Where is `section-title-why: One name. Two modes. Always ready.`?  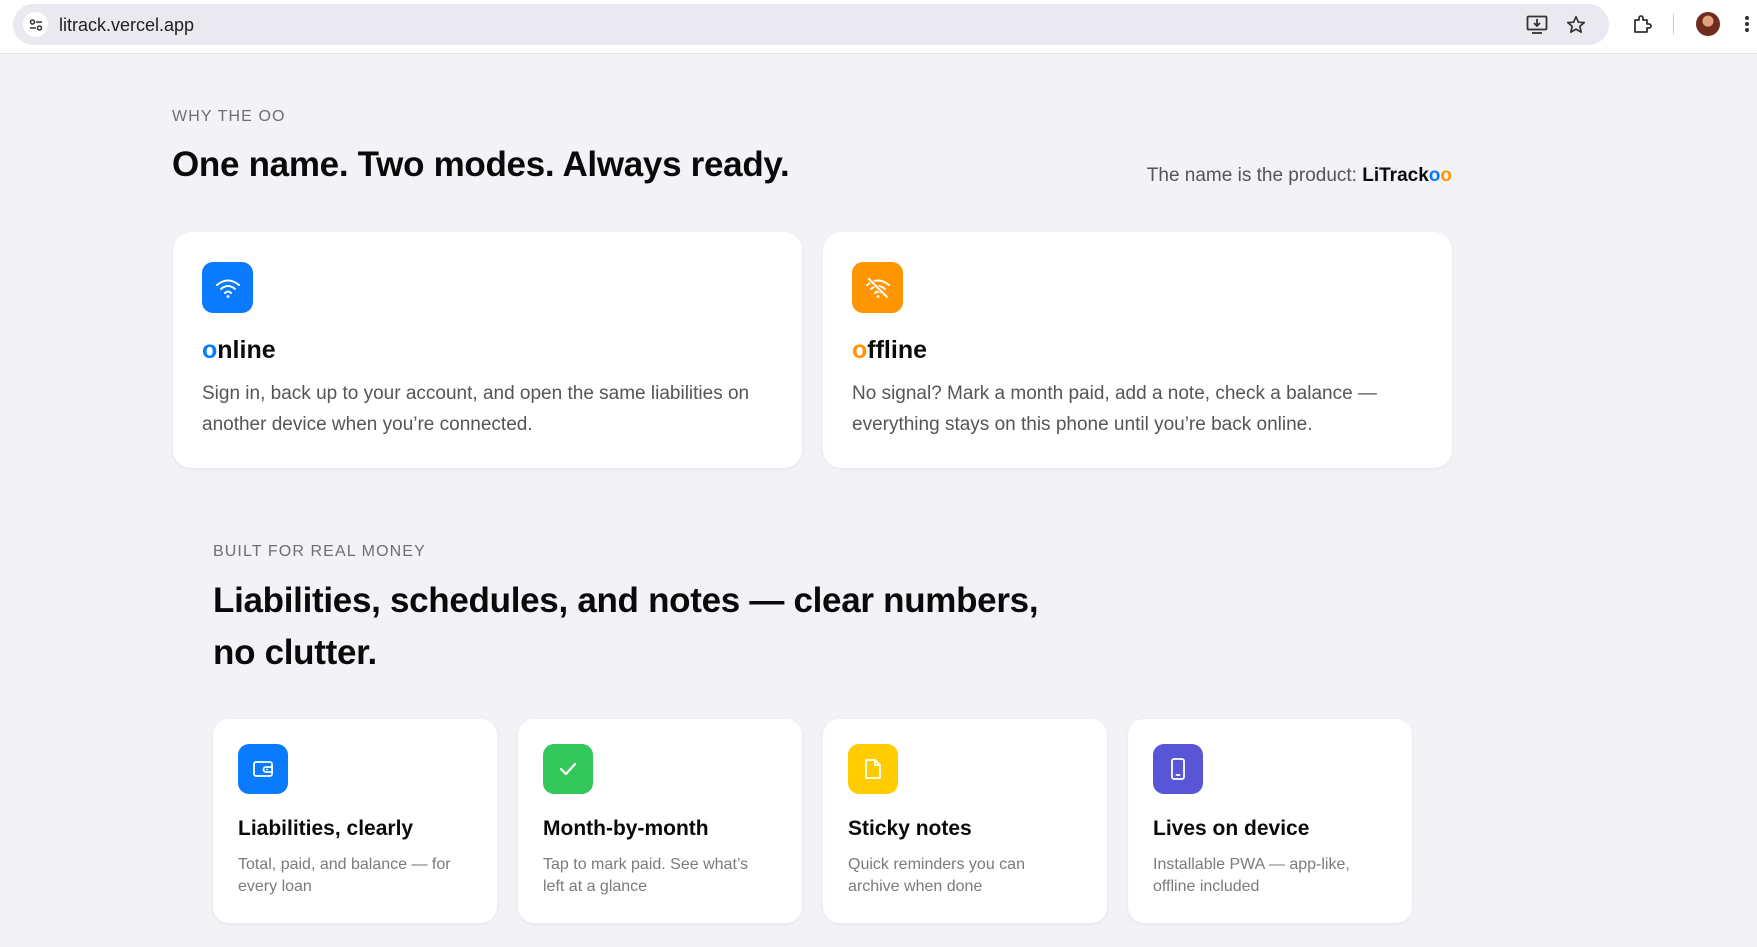
section-title-why: One name. Two modes. Always ready. is located at coordinates (481, 164).